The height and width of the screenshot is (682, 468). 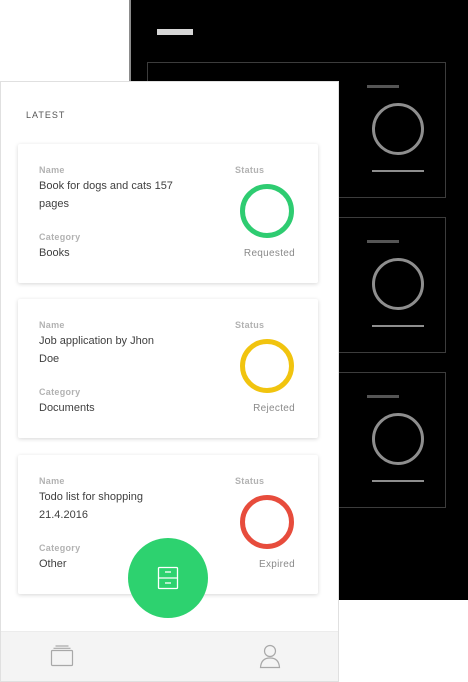 What do you see at coordinates (168, 578) in the screenshot?
I see `archive-button` at bounding box center [168, 578].